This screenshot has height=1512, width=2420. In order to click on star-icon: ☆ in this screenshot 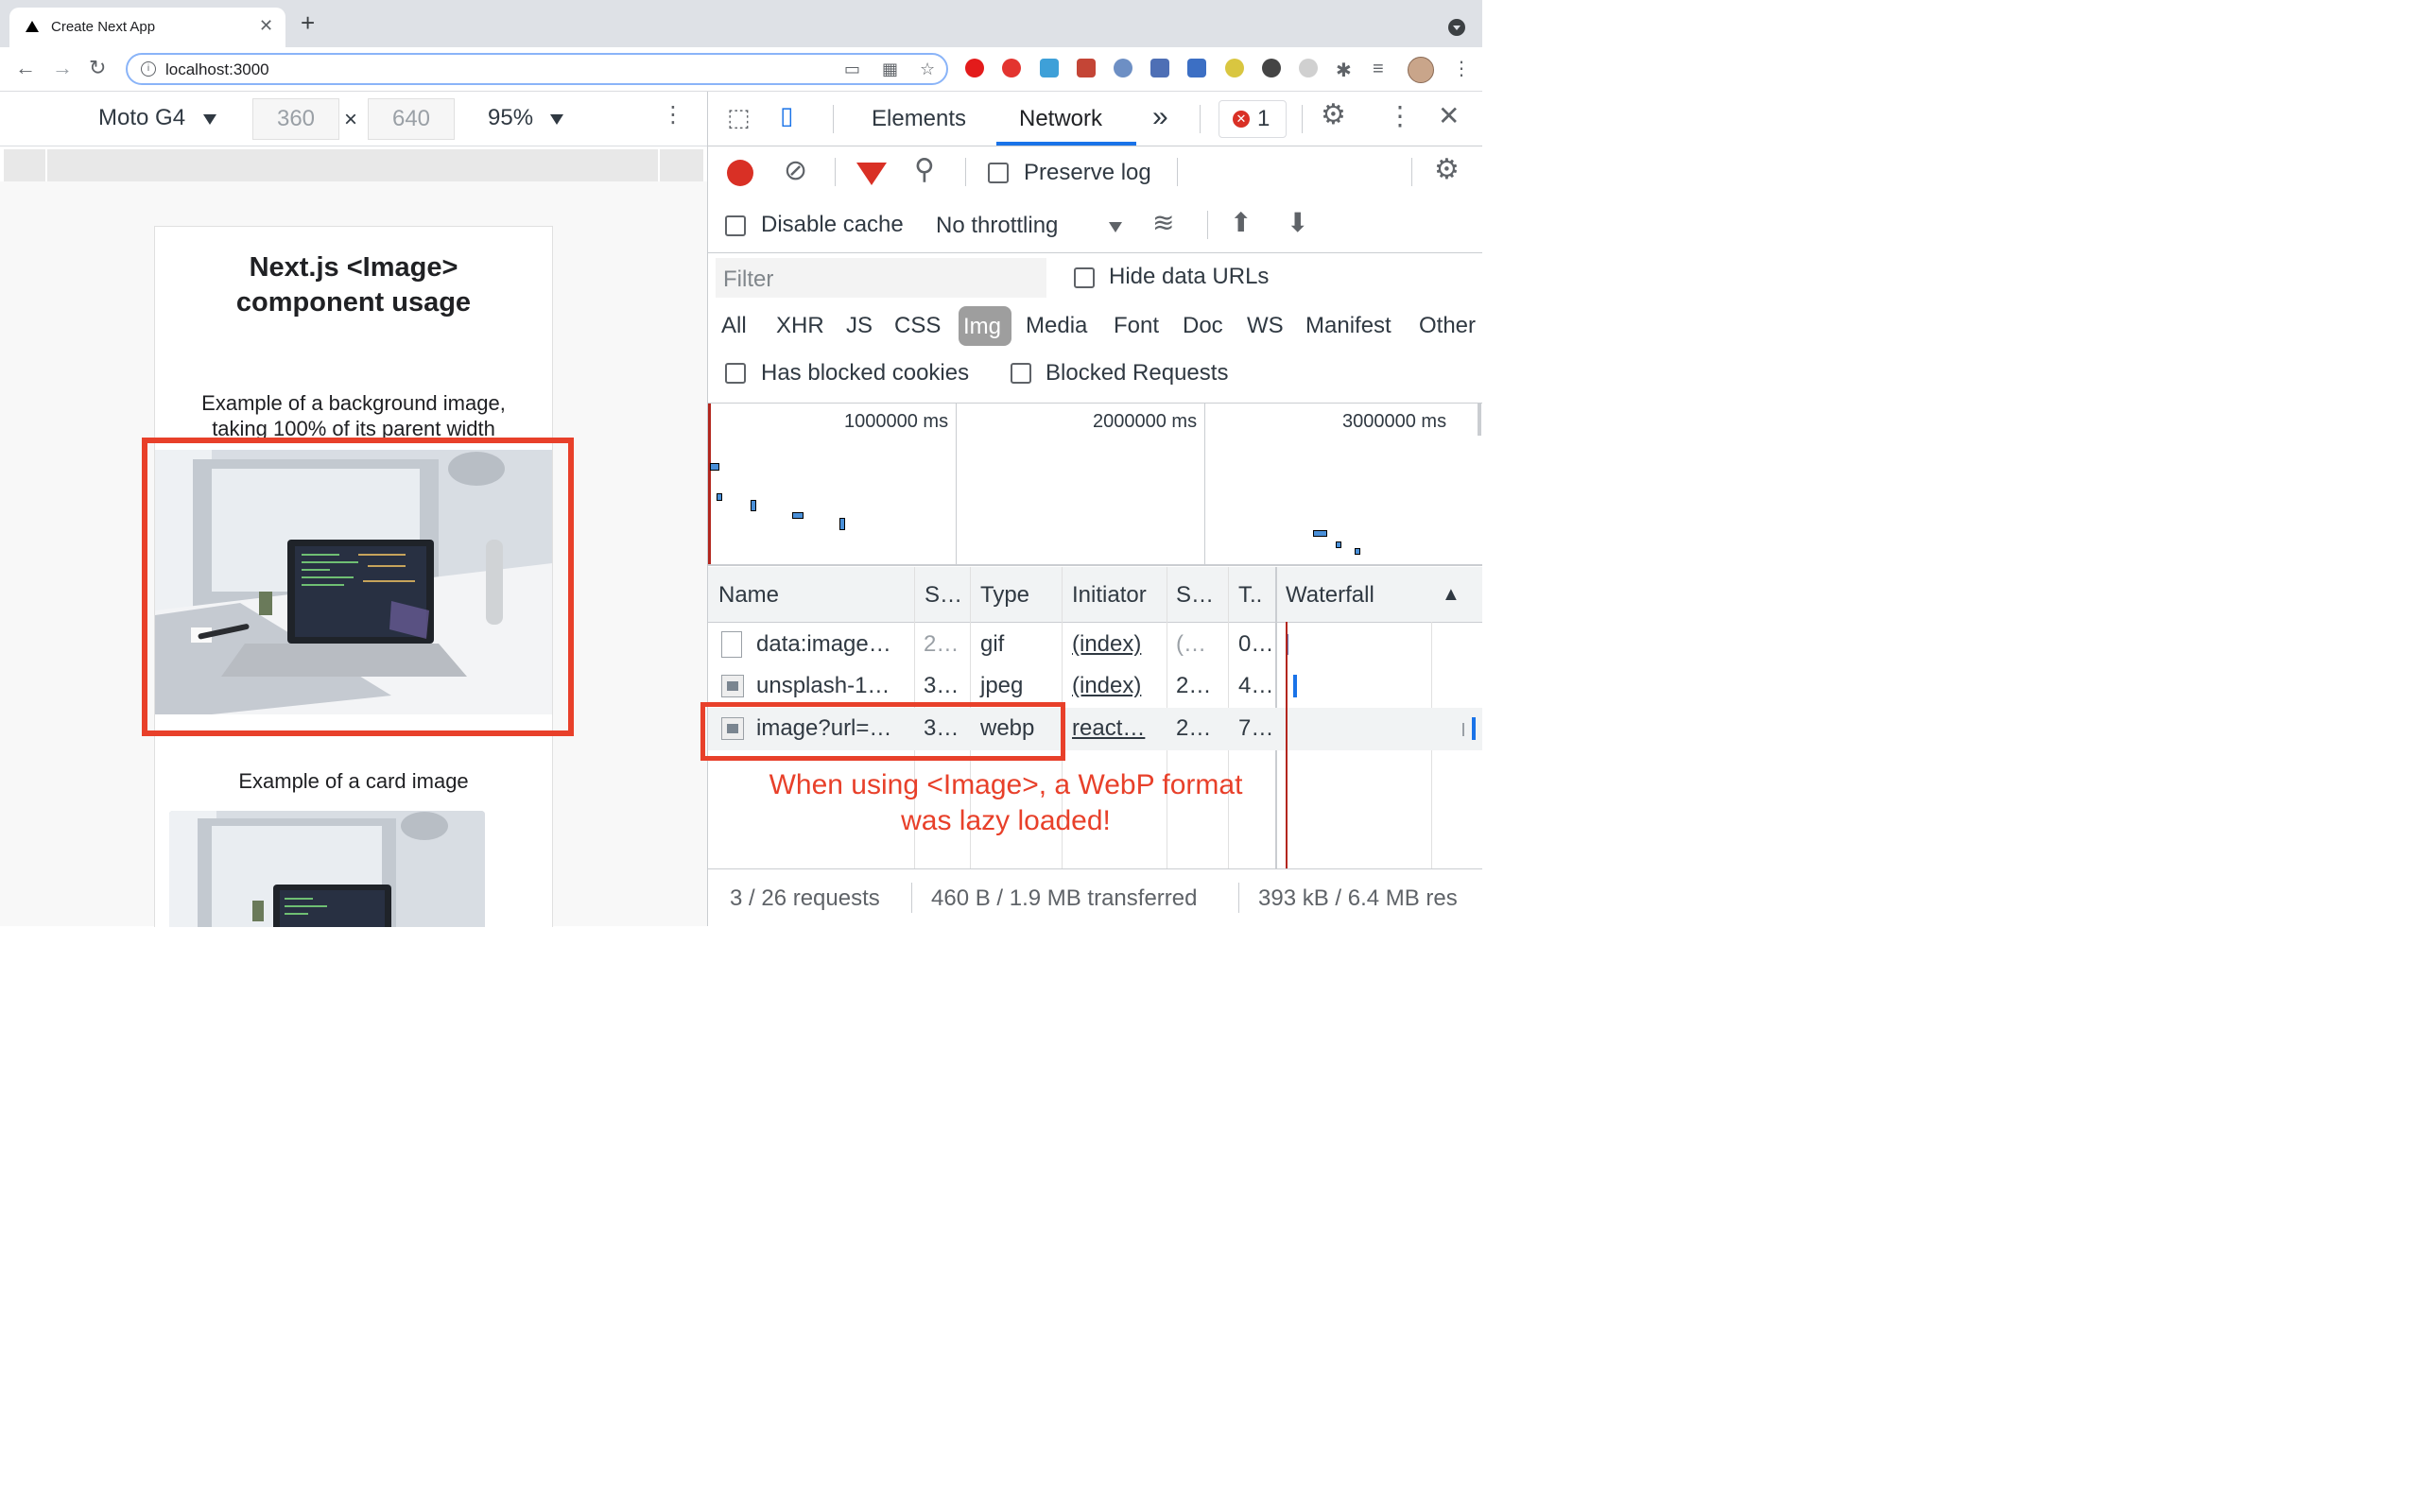, I will do `click(927, 69)`.